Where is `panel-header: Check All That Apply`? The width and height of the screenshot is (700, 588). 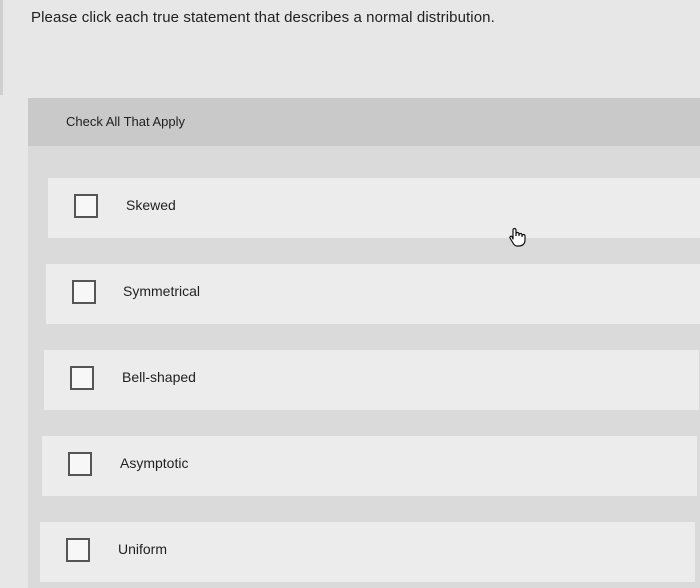
panel-header: Check All That Apply is located at coordinates (364, 122).